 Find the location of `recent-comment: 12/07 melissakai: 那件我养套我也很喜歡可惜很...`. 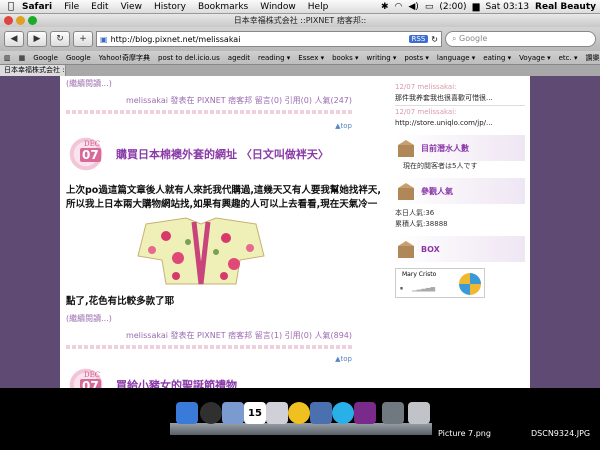

recent-comment: 12/07 melissakai: 那件我养套我也很喜歡可惜很... is located at coordinates (460, 93).